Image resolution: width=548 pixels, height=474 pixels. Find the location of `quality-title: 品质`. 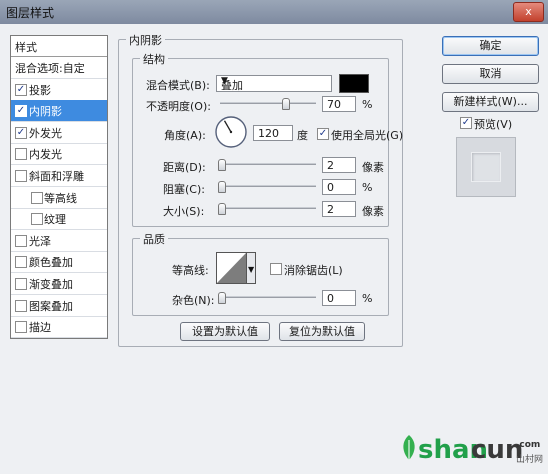

quality-title: 品质 is located at coordinates (154, 239).